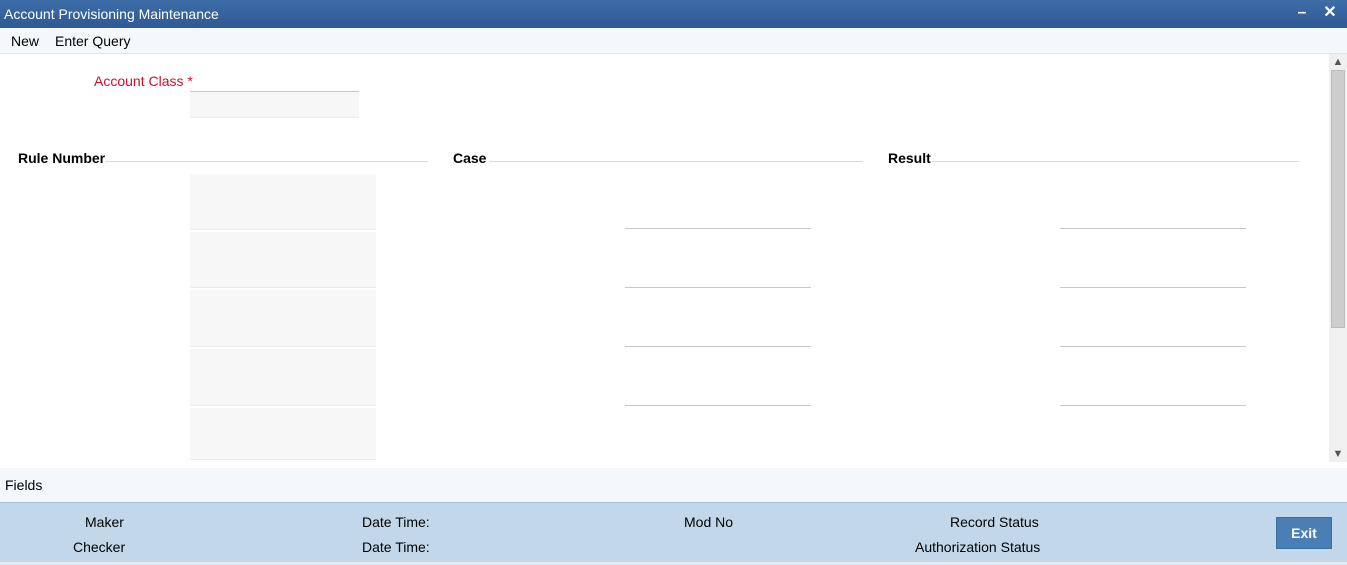 This screenshot has width=1347, height=565. I want to click on case-header: Case, so click(470, 158).